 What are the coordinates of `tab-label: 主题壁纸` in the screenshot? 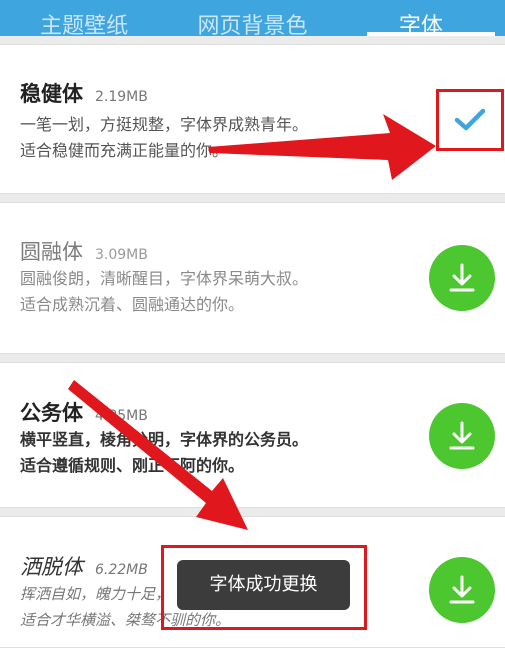 It's located at (84, 26).